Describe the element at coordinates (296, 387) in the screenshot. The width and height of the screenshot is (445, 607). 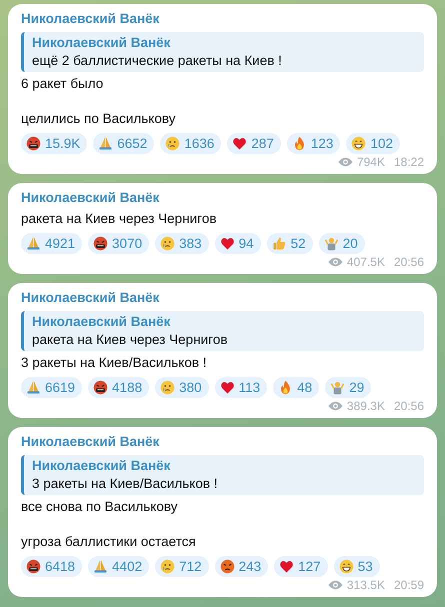
I see `reaction-button: 48` at that location.